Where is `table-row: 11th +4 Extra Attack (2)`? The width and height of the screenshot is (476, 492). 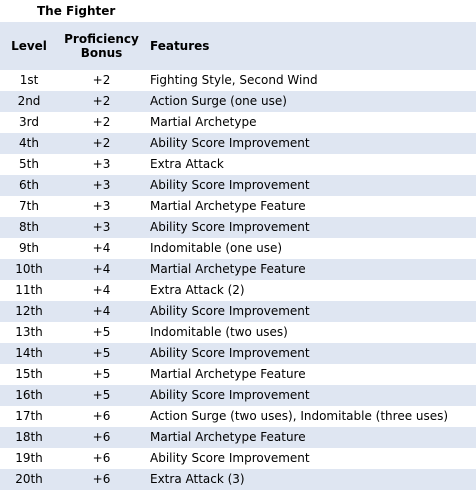
table-row: 11th +4 Extra Attack (2) is located at coordinates (238, 290).